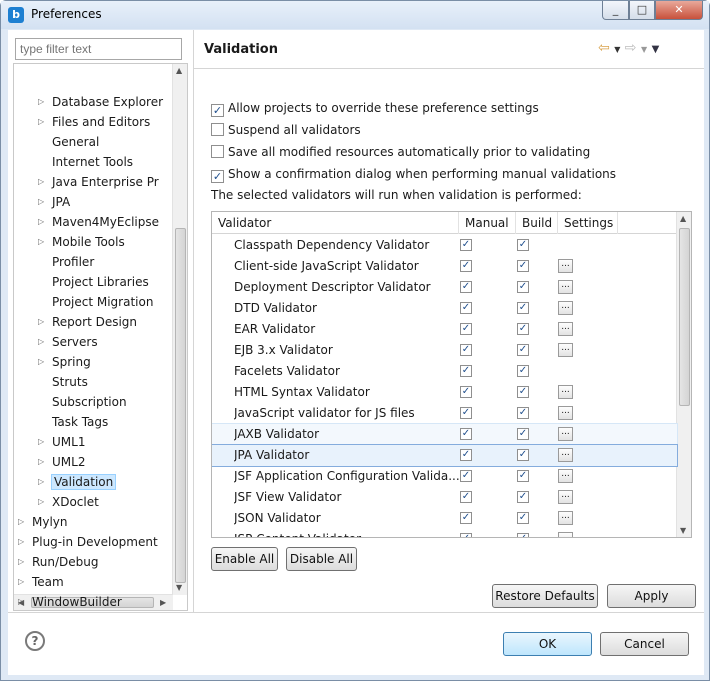 The image size is (710, 681). Describe the element at coordinates (321, 559) in the screenshot. I see `disable-all-button: Disable All` at that location.